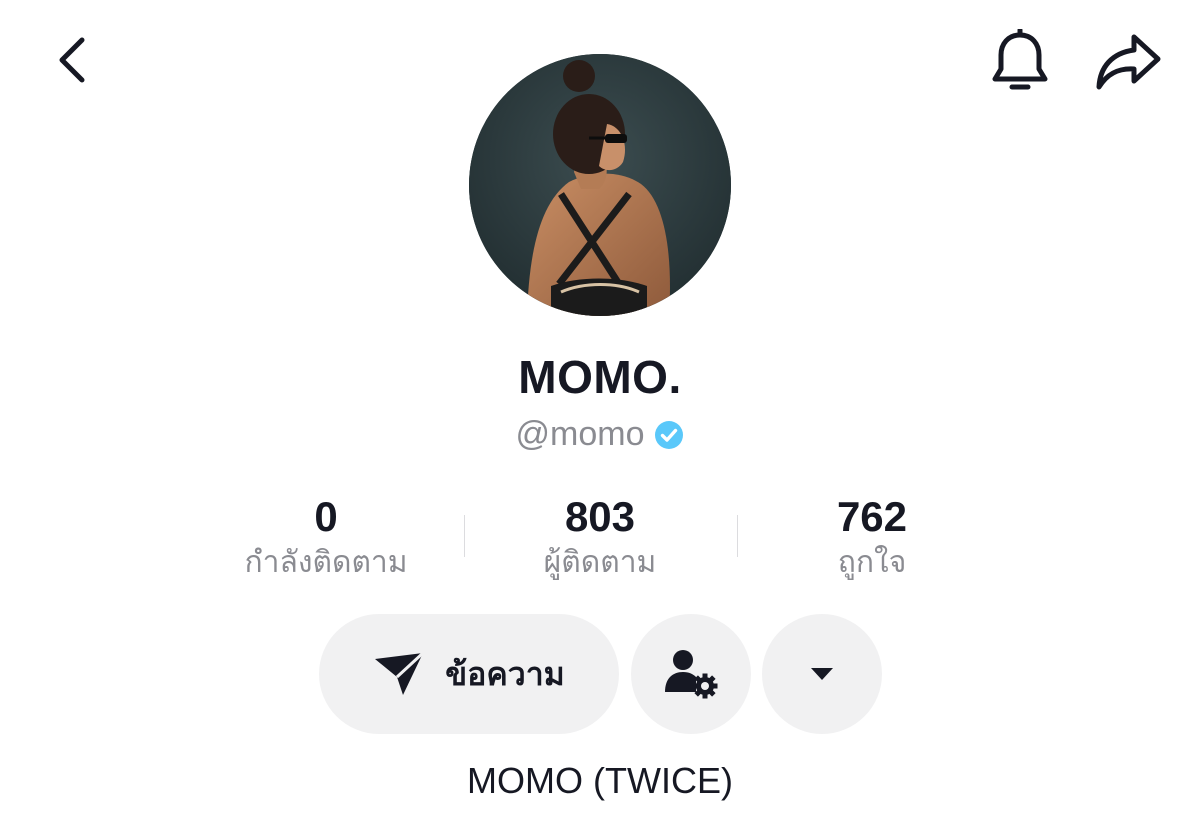 Image resolution: width=1200 pixels, height=837 pixels. What do you see at coordinates (600, 562) in the screenshot?
I see `stat-label: ผู้ติดตาม` at bounding box center [600, 562].